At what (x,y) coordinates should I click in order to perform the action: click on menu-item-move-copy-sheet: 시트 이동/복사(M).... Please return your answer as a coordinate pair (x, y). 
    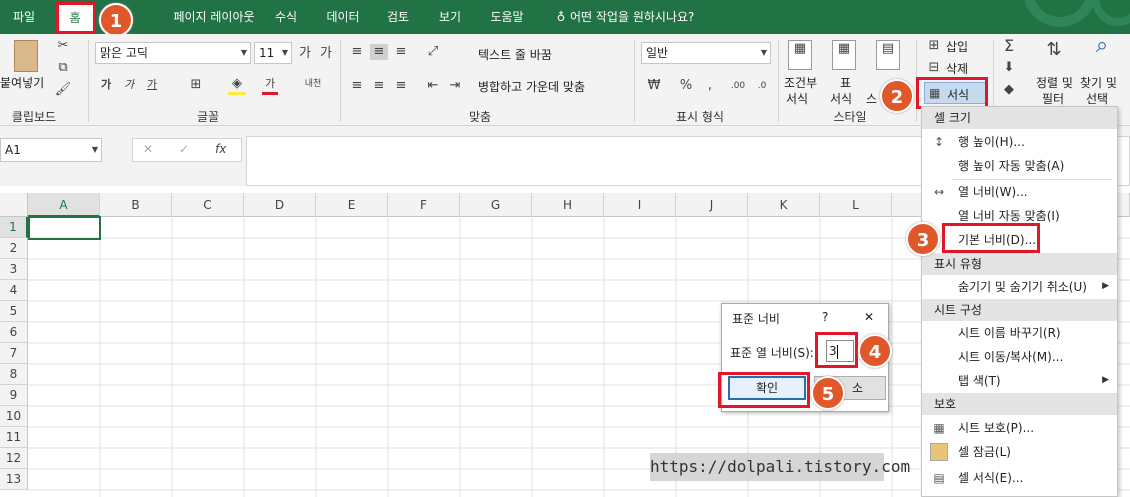
    Looking at the image, I should click on (1010, 357).